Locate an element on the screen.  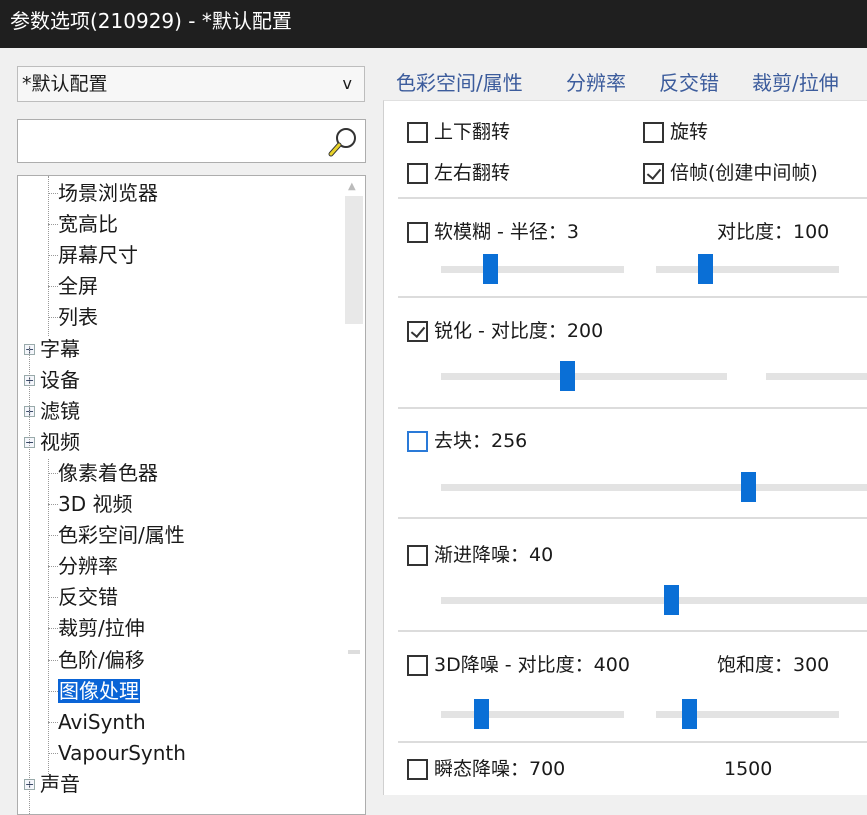
transient-denoise-second-value: 1500 is located at coordinates (748, 769).